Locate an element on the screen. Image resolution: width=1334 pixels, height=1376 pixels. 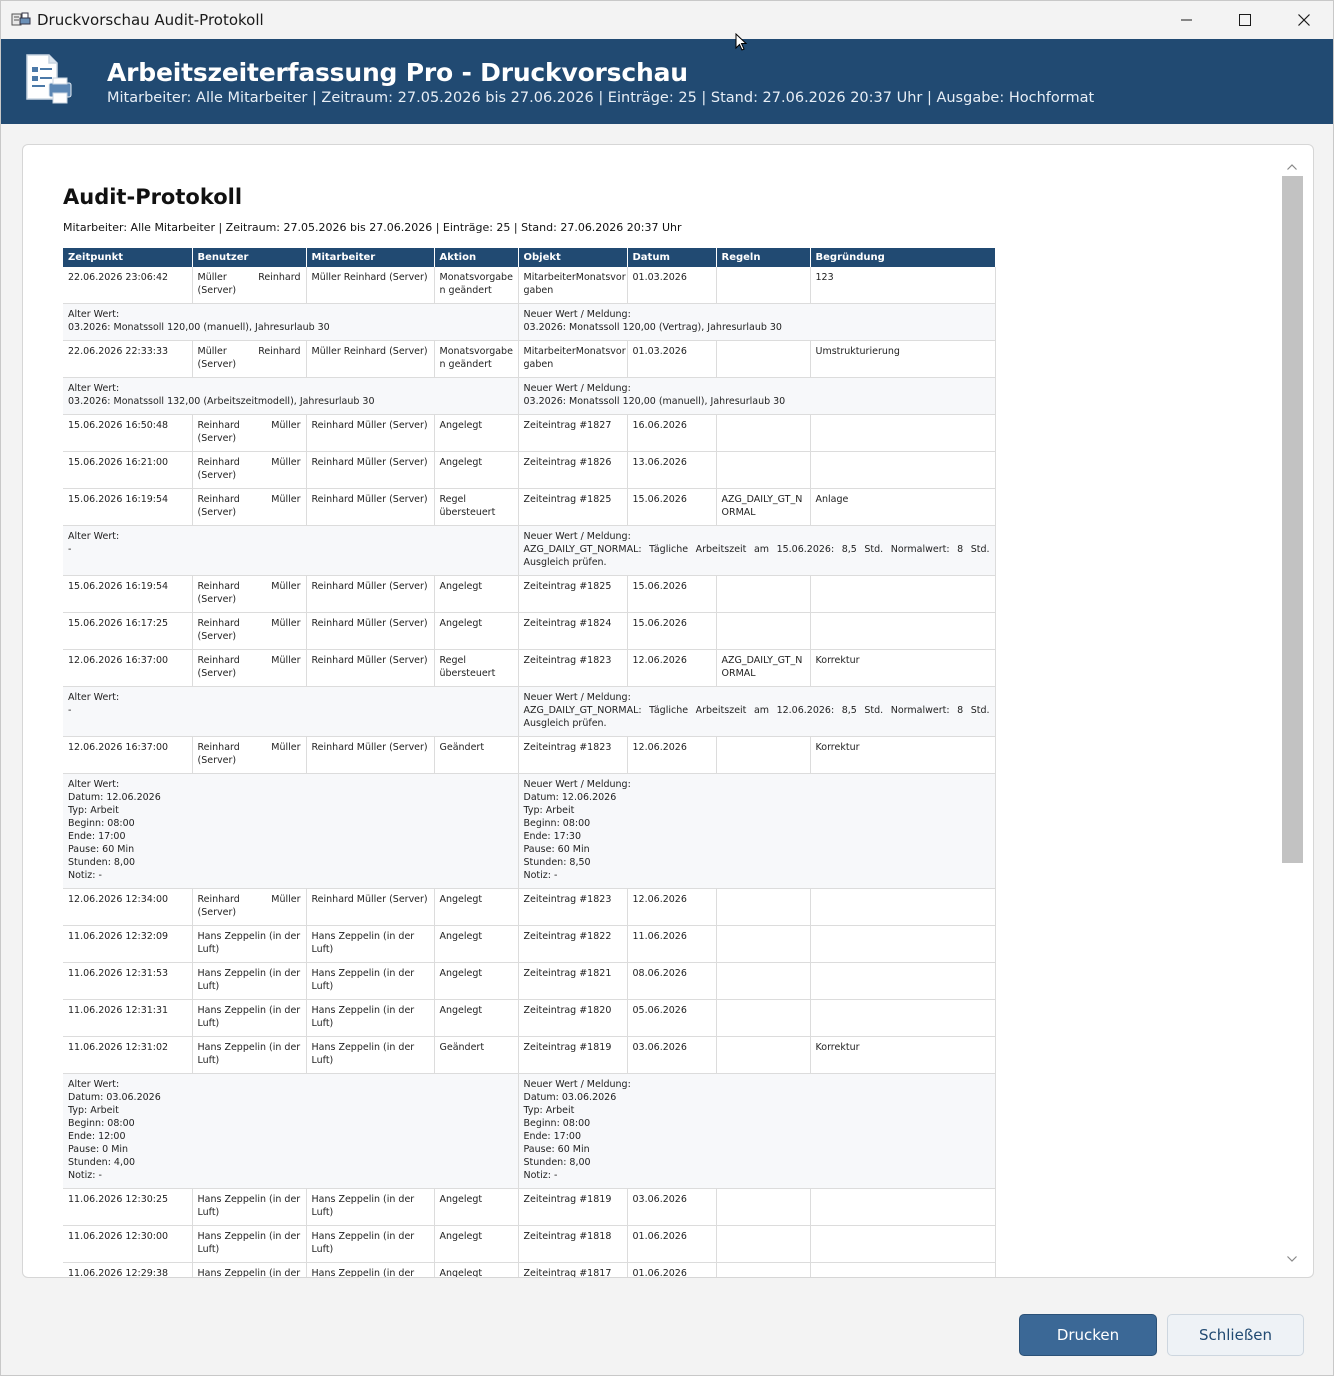
maximize-button is located at coordinates (1245, 20).